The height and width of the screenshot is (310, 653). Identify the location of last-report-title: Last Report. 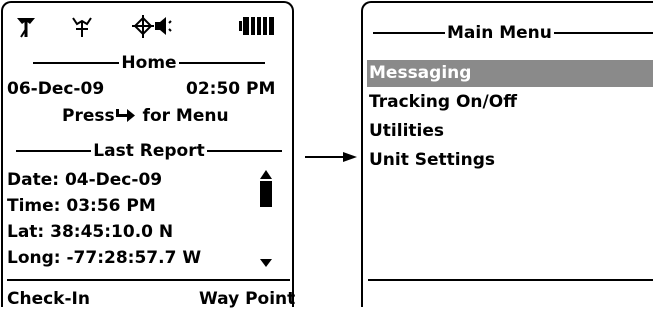
(149, 151).